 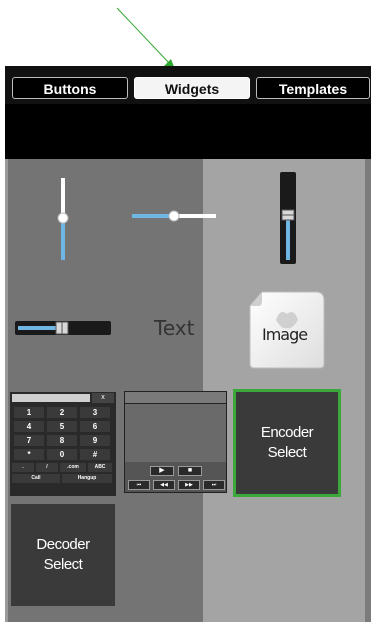 What do you see at coordinates (62, 426) in the screenshot?
I see `keypad-key: 5` at bounding box center [62, 426].